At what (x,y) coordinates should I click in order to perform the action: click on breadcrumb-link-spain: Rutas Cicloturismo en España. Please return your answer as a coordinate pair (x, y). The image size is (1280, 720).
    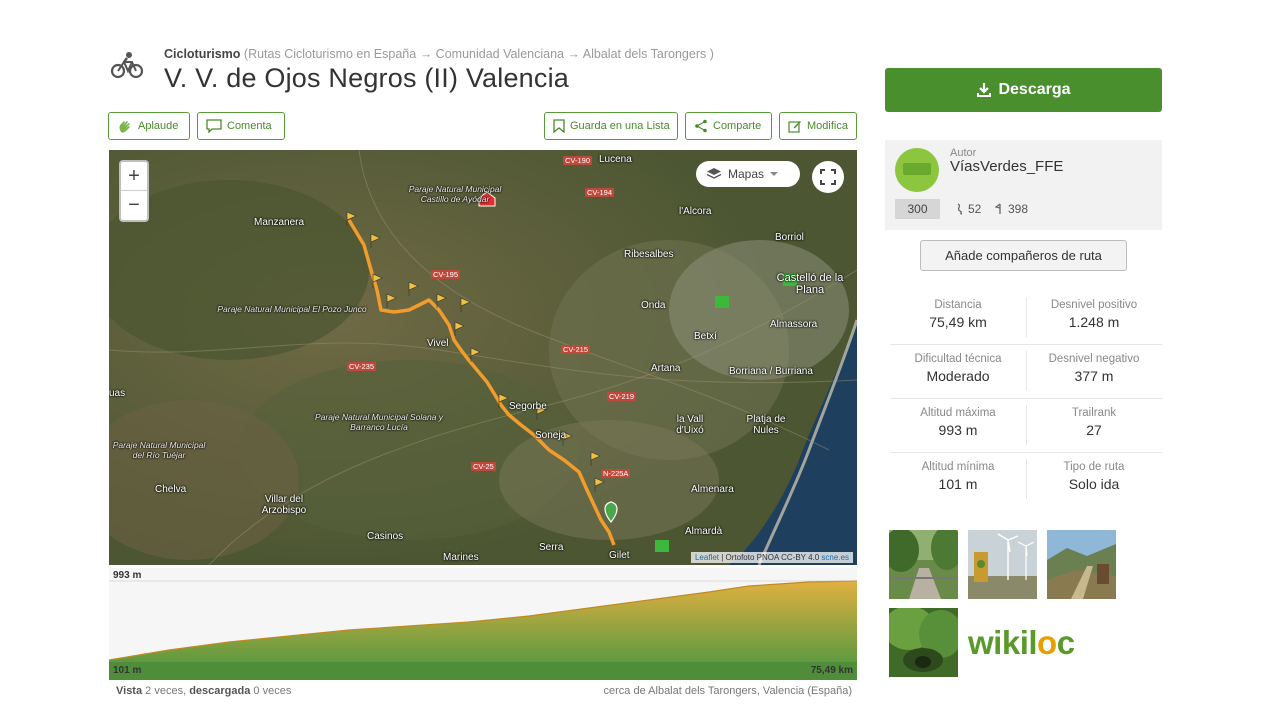
    Looking at the image, I should click on (332, 54).